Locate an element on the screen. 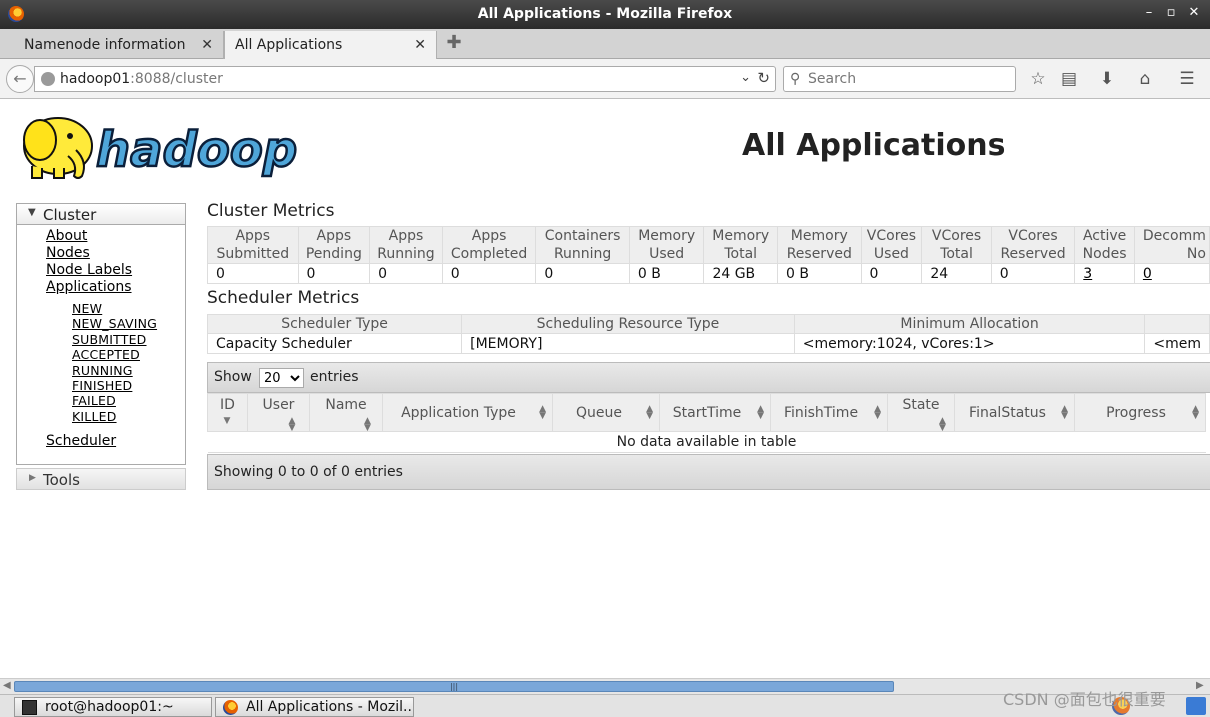 The width and height of the screenshot is (1210, 717). table-length-toolbar: Show 20 entries is located at coordinates (708, 377).